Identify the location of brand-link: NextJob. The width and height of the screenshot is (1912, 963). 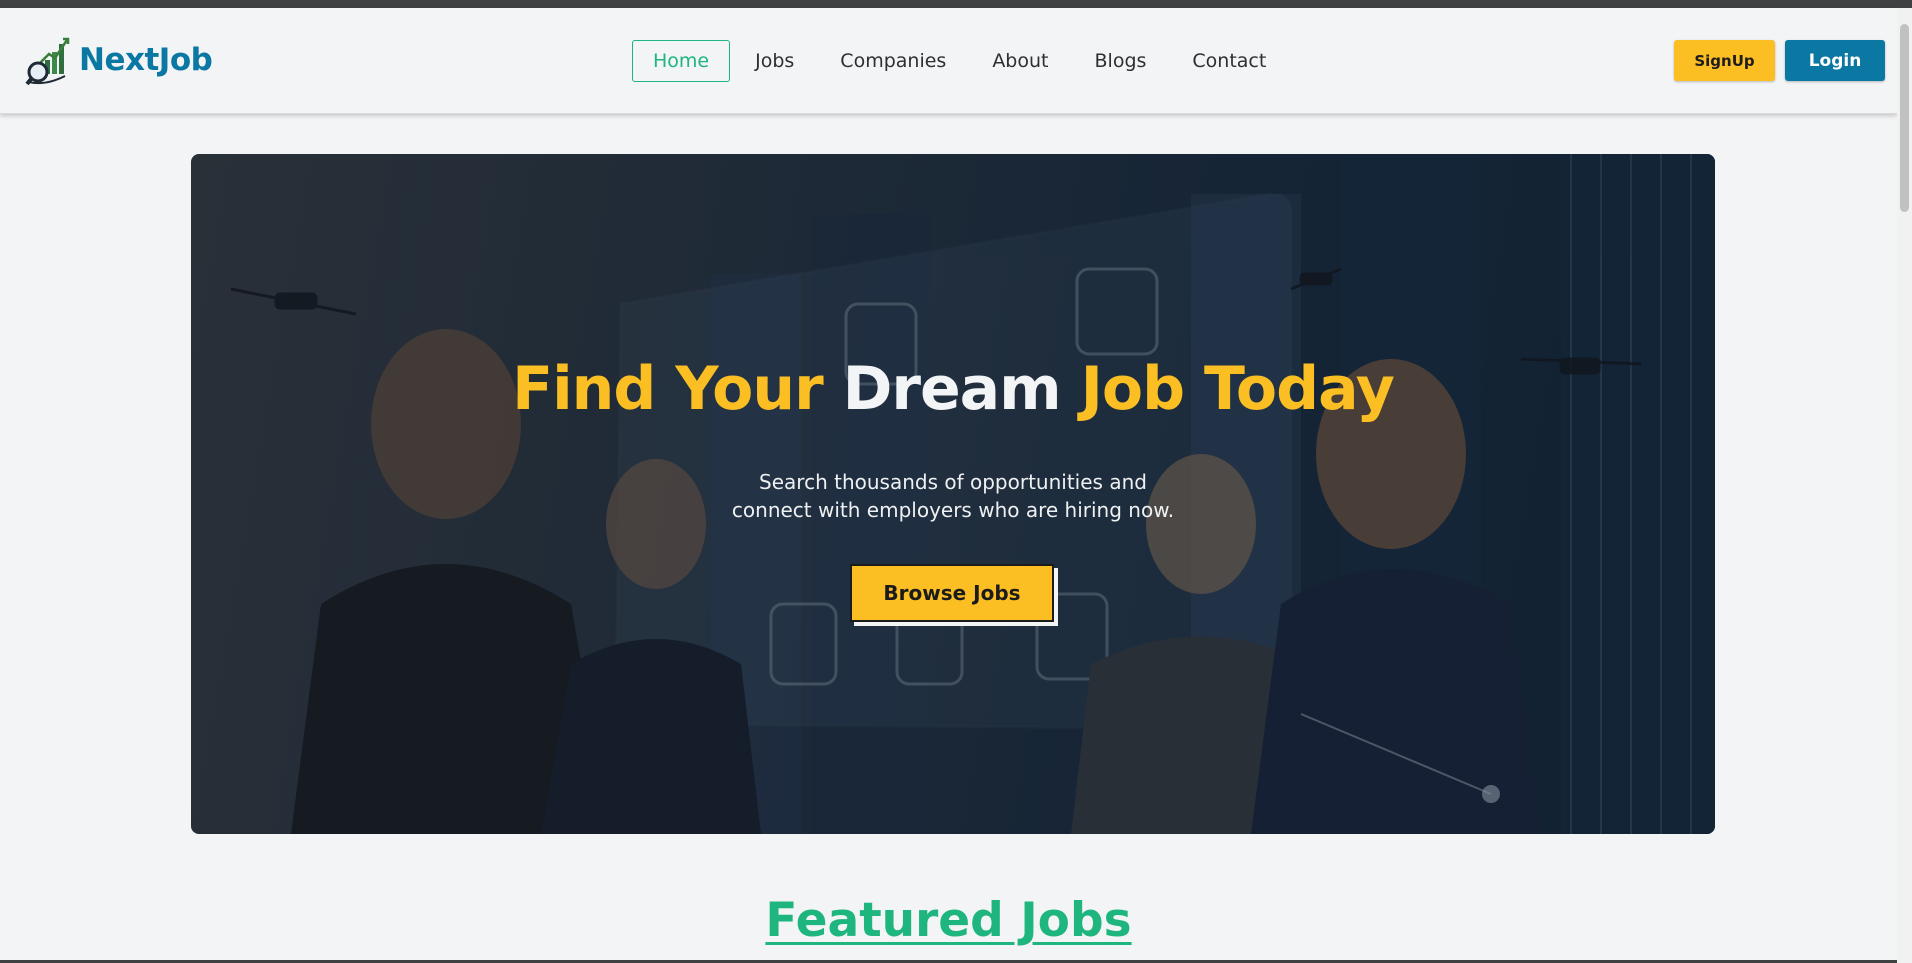
(119, 60).